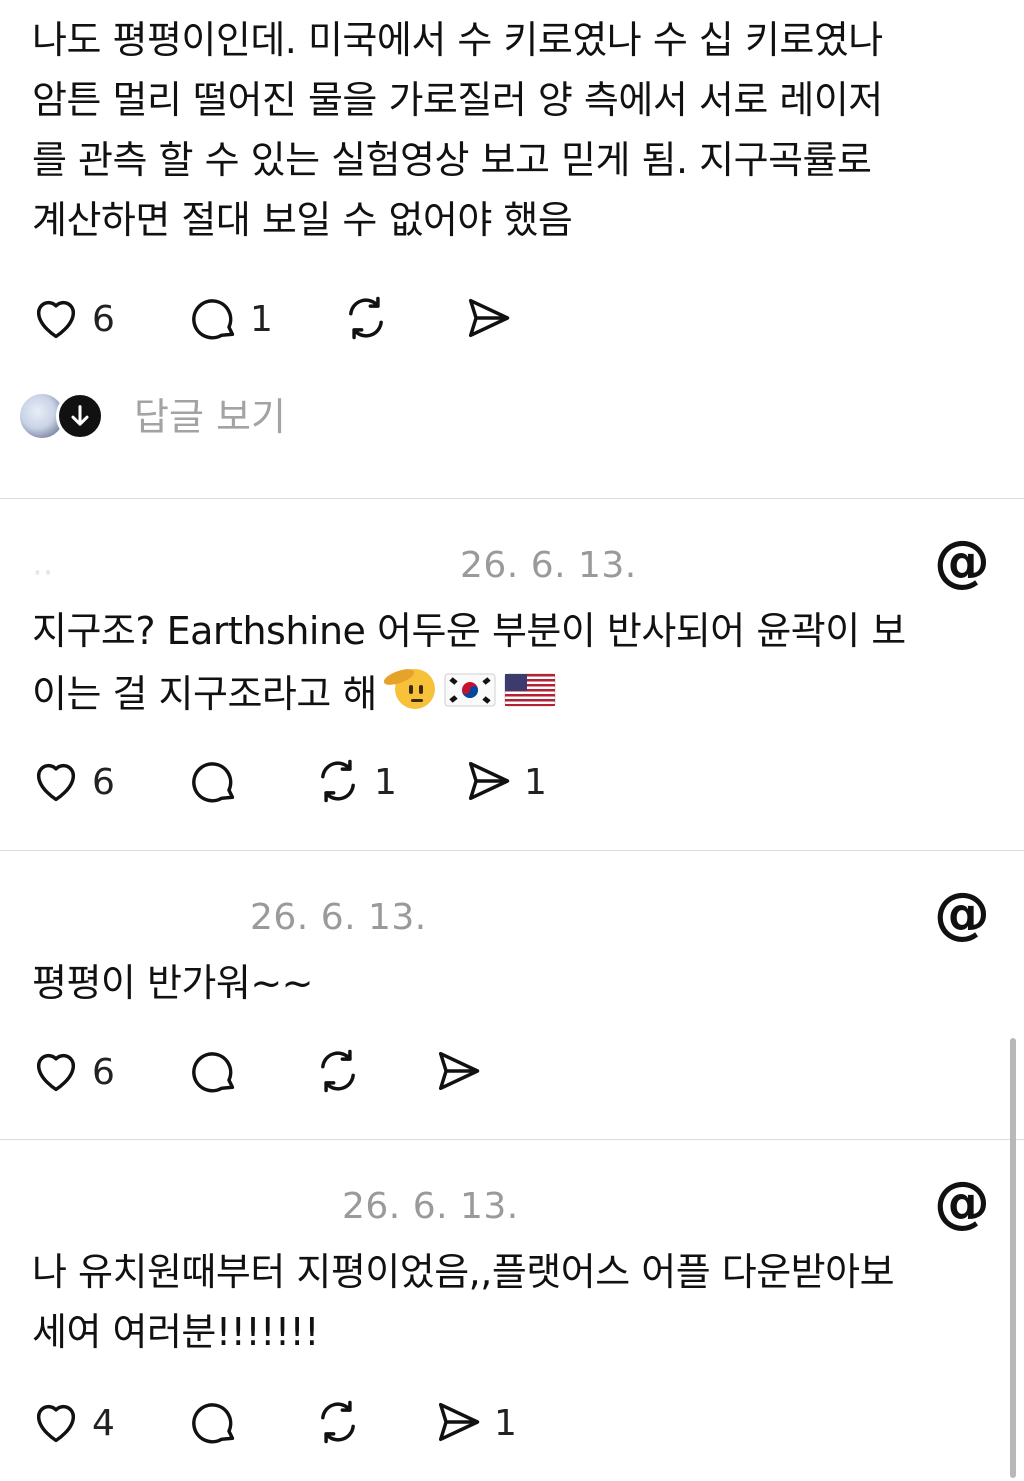  I want to click on arrow-down-icon, so click(80, 416).